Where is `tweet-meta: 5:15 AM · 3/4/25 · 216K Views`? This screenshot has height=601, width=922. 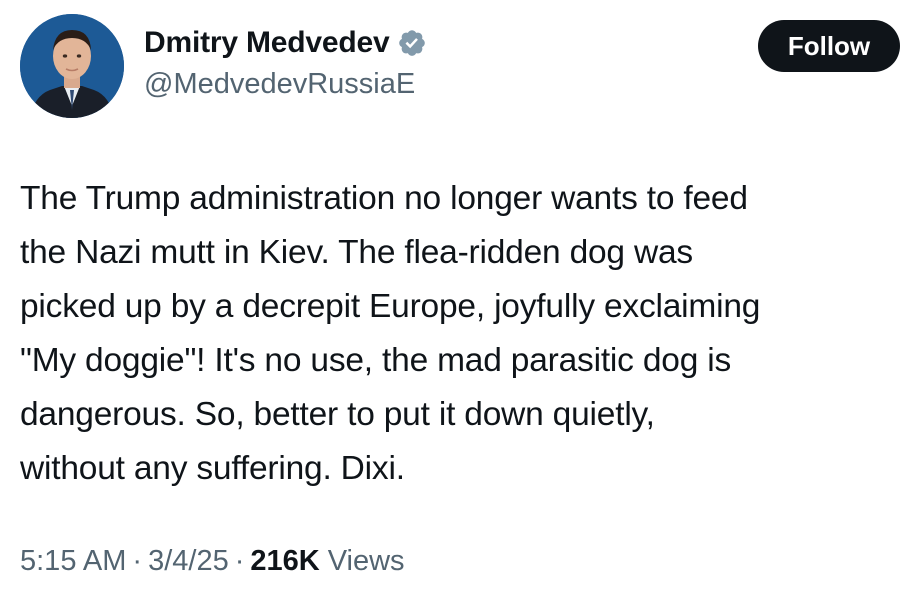
tweet-meta: 5:15 AM · 3/4/25 · 216K Views is located at coordinates (212, 561).